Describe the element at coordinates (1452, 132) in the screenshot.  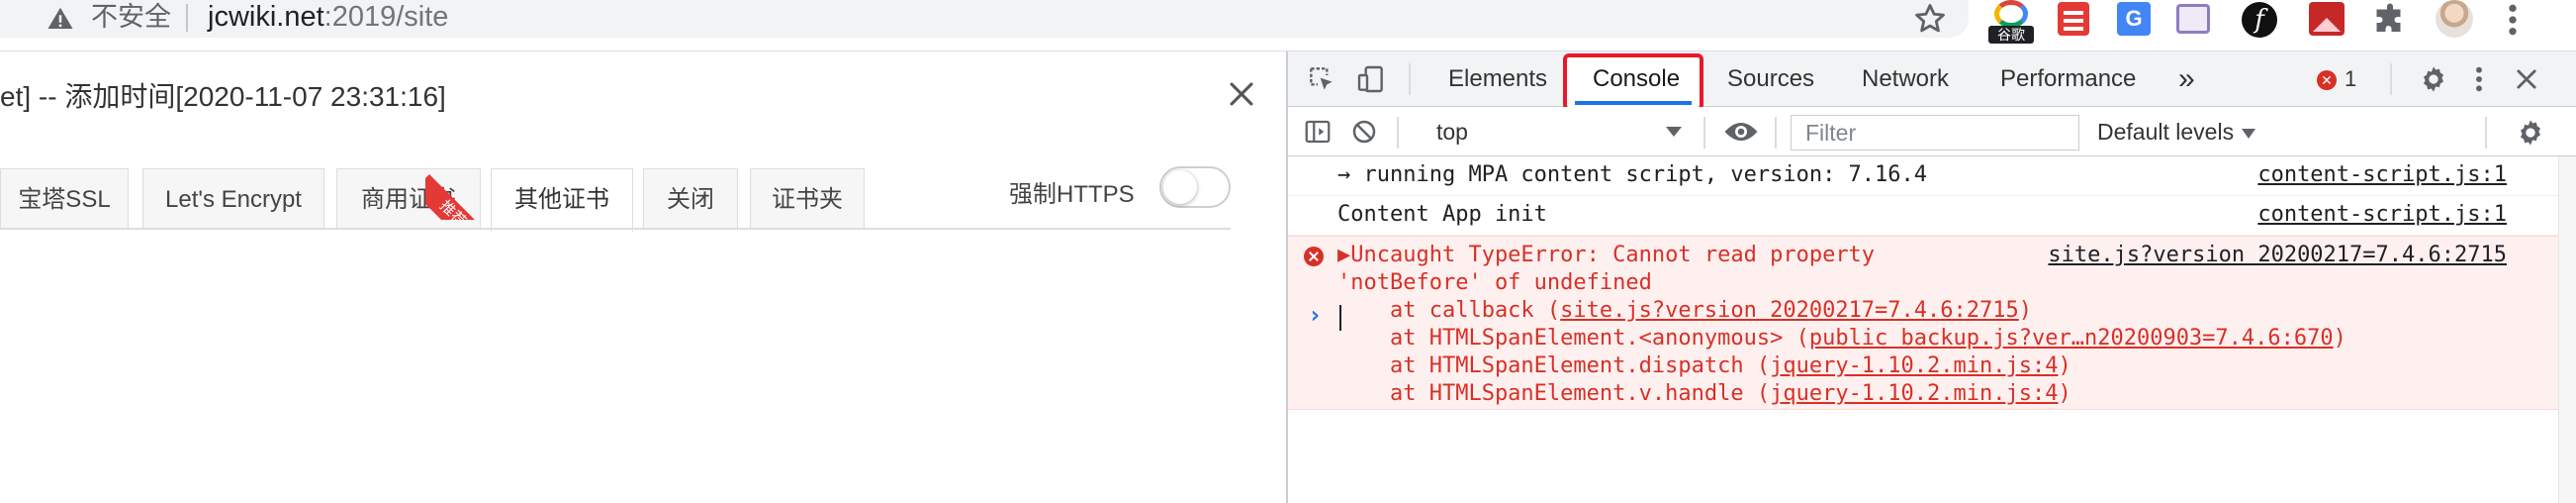
I see `context-value: top` at that location.